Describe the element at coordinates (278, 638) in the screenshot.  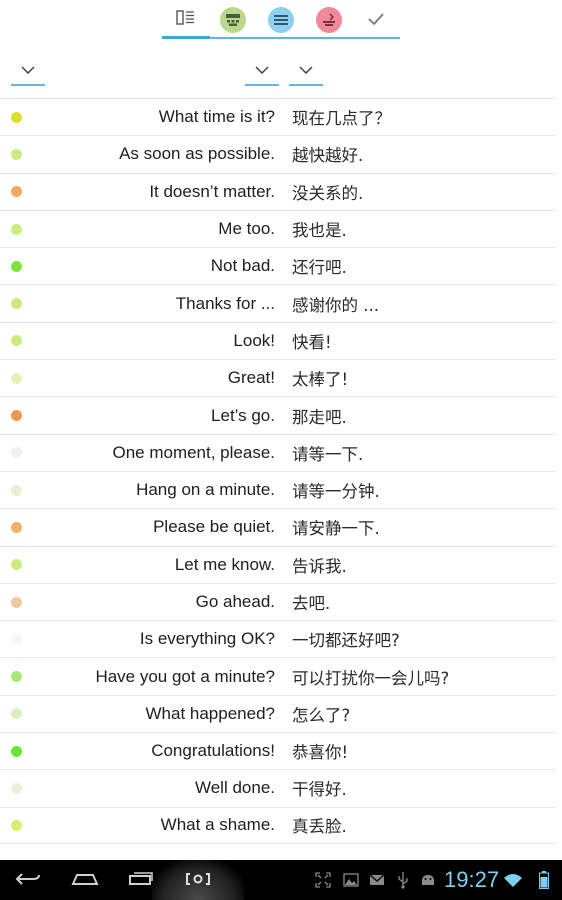
I see `list-item: Is everything OK? 一切都还好吧?` at that location.